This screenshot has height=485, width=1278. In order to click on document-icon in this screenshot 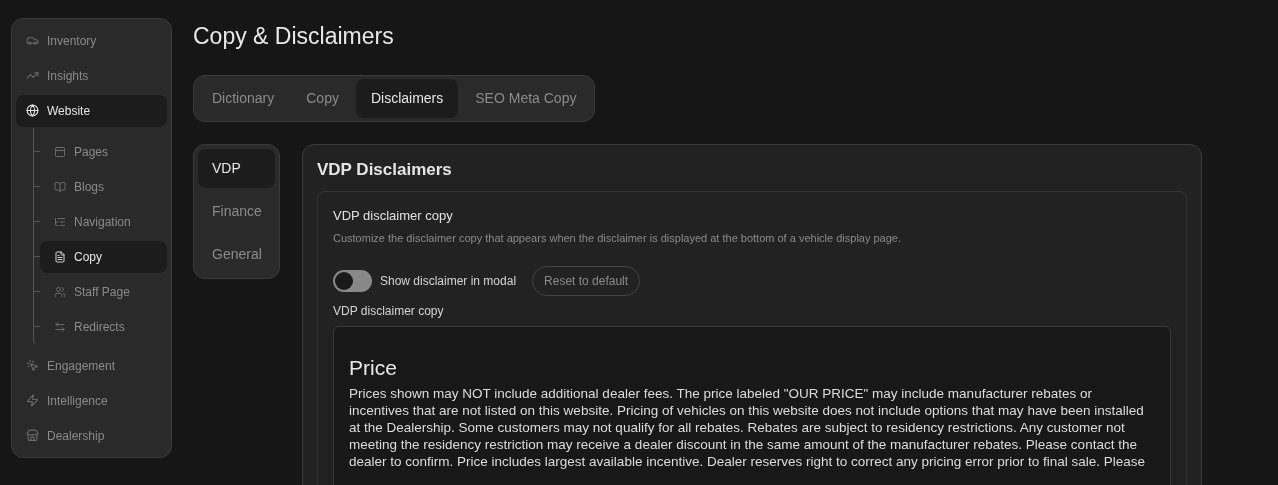, I will do `click(60, 256)`.